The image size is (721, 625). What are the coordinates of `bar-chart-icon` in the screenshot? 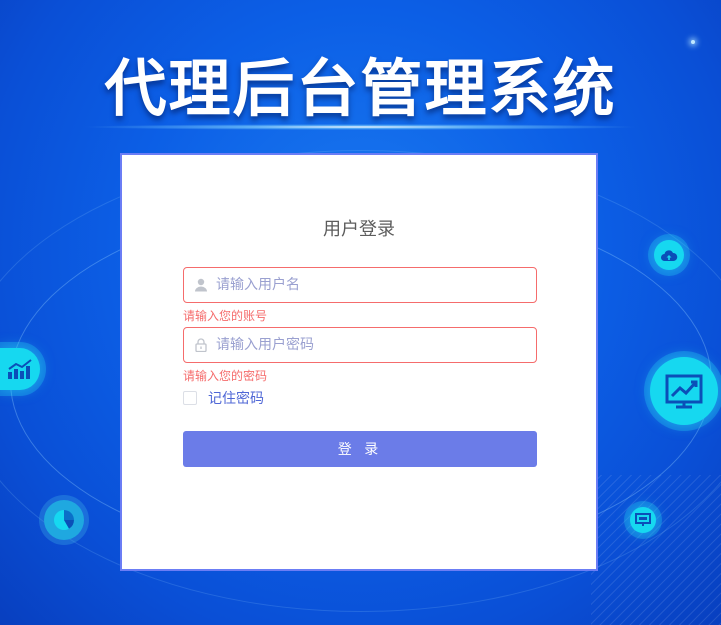 It's located at (20, 369).